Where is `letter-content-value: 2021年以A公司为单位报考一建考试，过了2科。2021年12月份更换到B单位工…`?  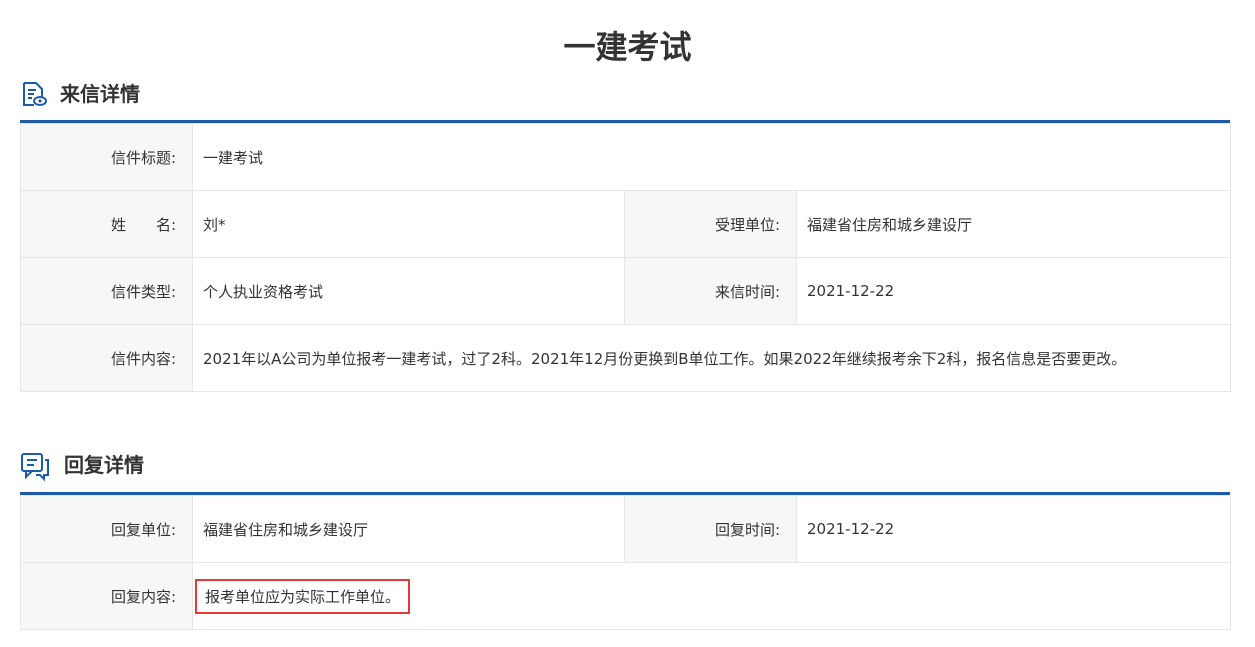
letter-content-value: 2021年以A公司为单位报考一建考试，过了2科。2021年12月份更换到B单位工… is located at coordinates (711, 358).